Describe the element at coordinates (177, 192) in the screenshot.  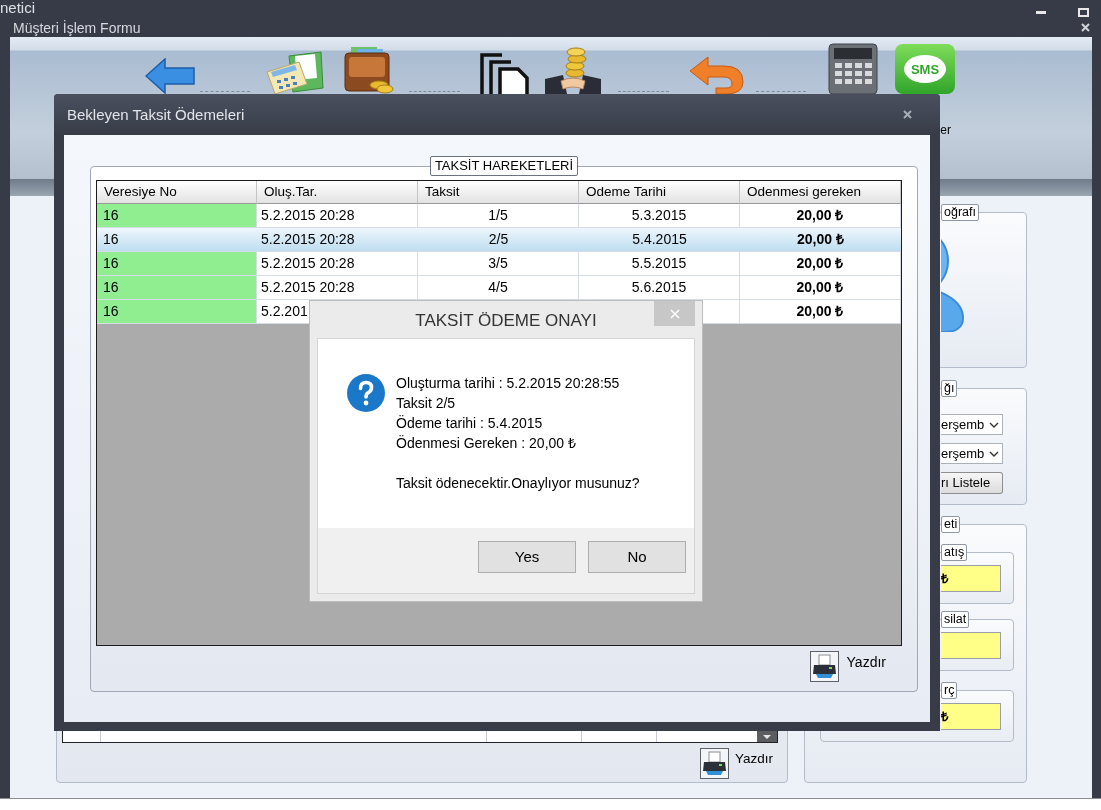
I see `column-header: Veresiye No` at that location.